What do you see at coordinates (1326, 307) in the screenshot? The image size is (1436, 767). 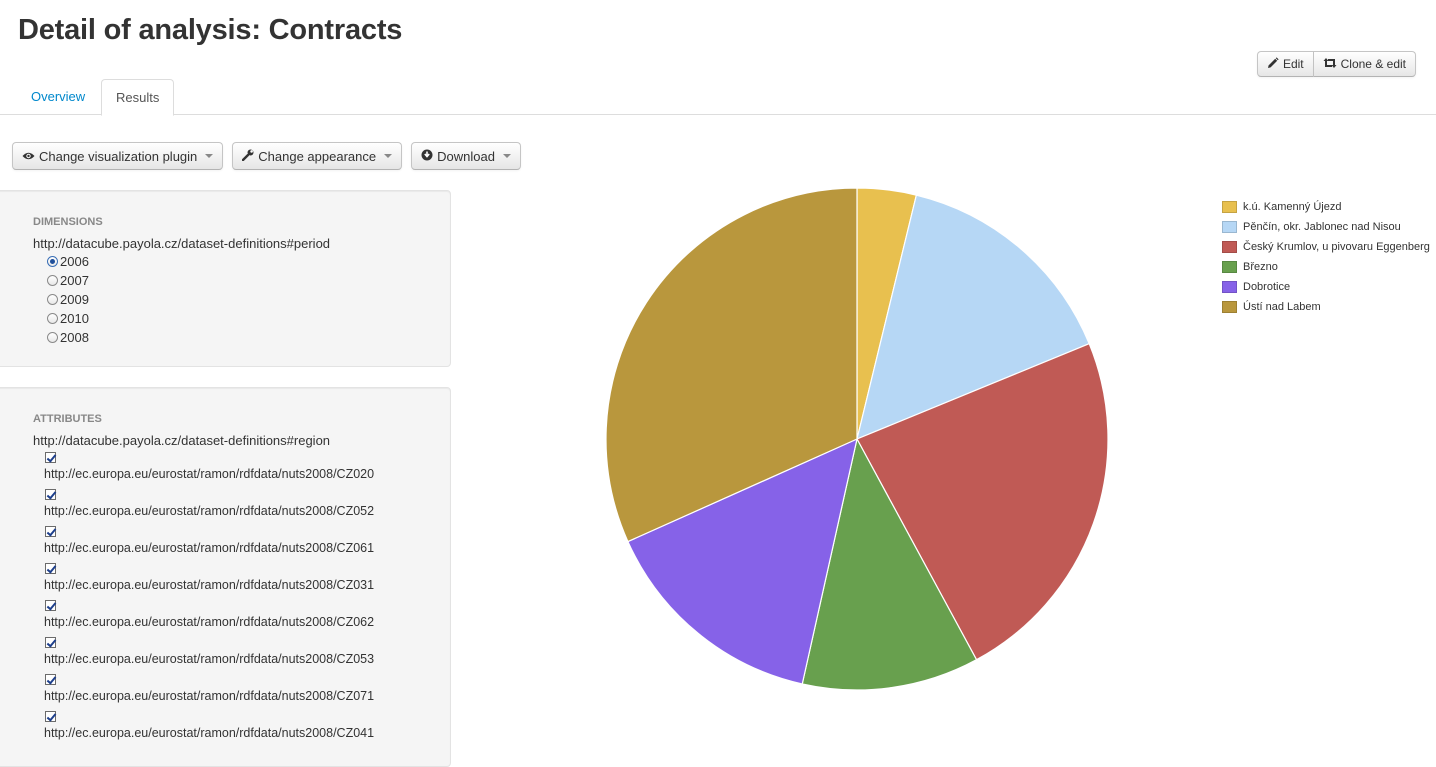 I see `legend-item: Ústí nad Labem` at bounding box center [1326, 307].